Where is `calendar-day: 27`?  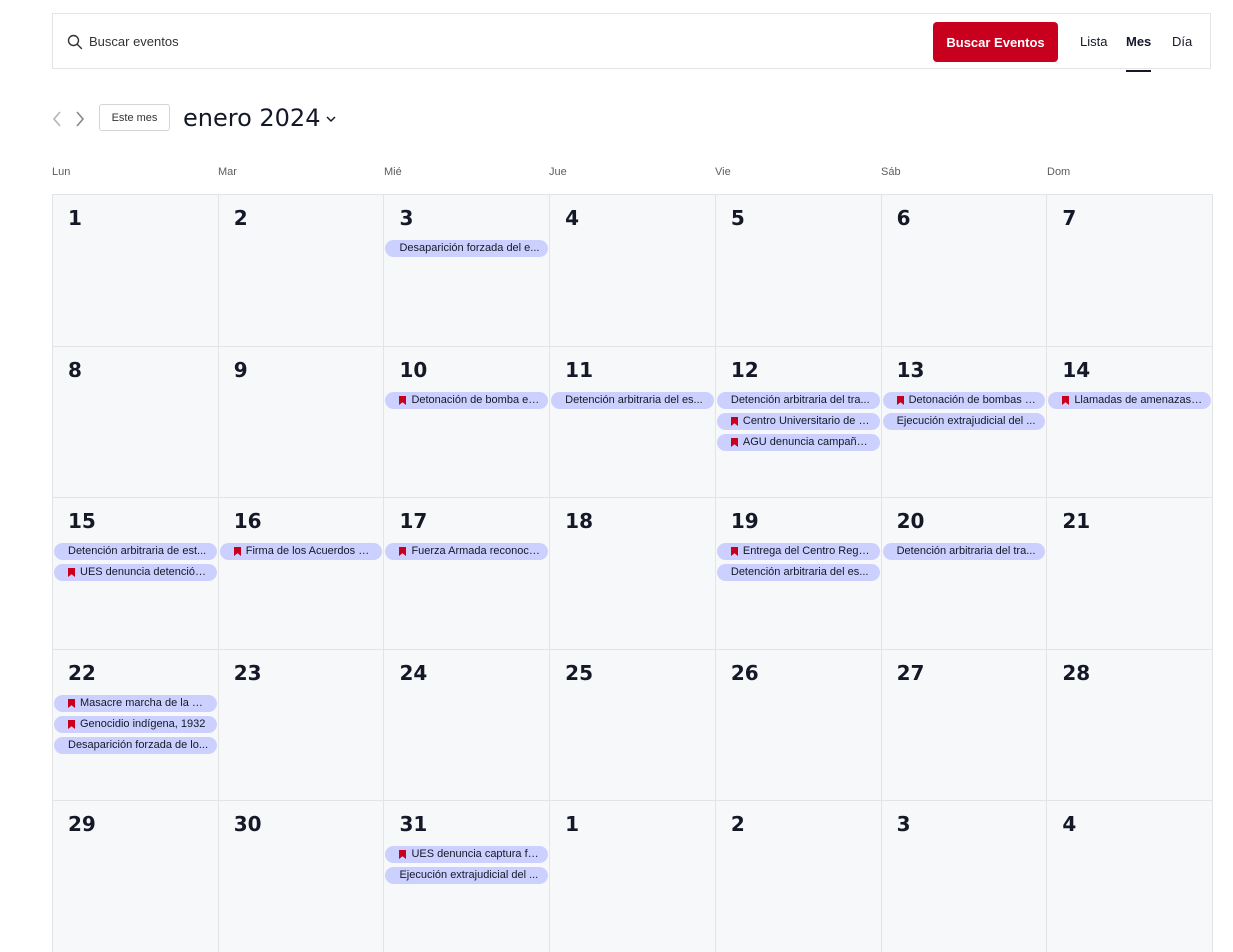
calendar-day: 27 is located at coordinates (963, 724).